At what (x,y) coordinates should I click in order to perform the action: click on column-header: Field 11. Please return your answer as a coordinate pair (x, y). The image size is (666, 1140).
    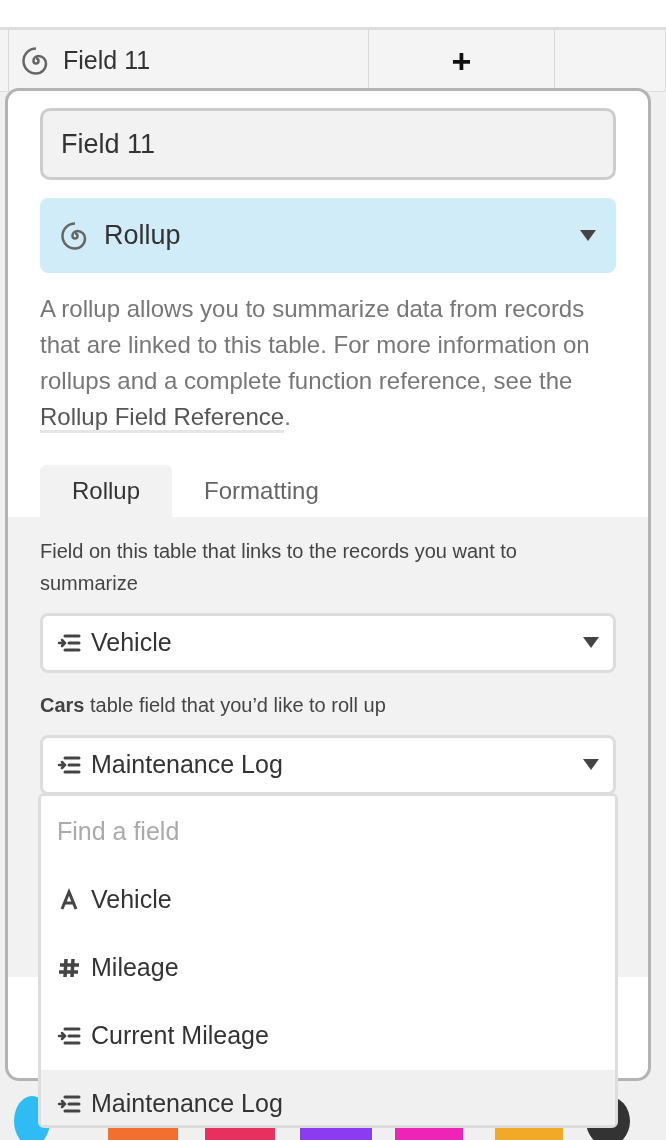
    Looking at the image, I should click on (107, 60).